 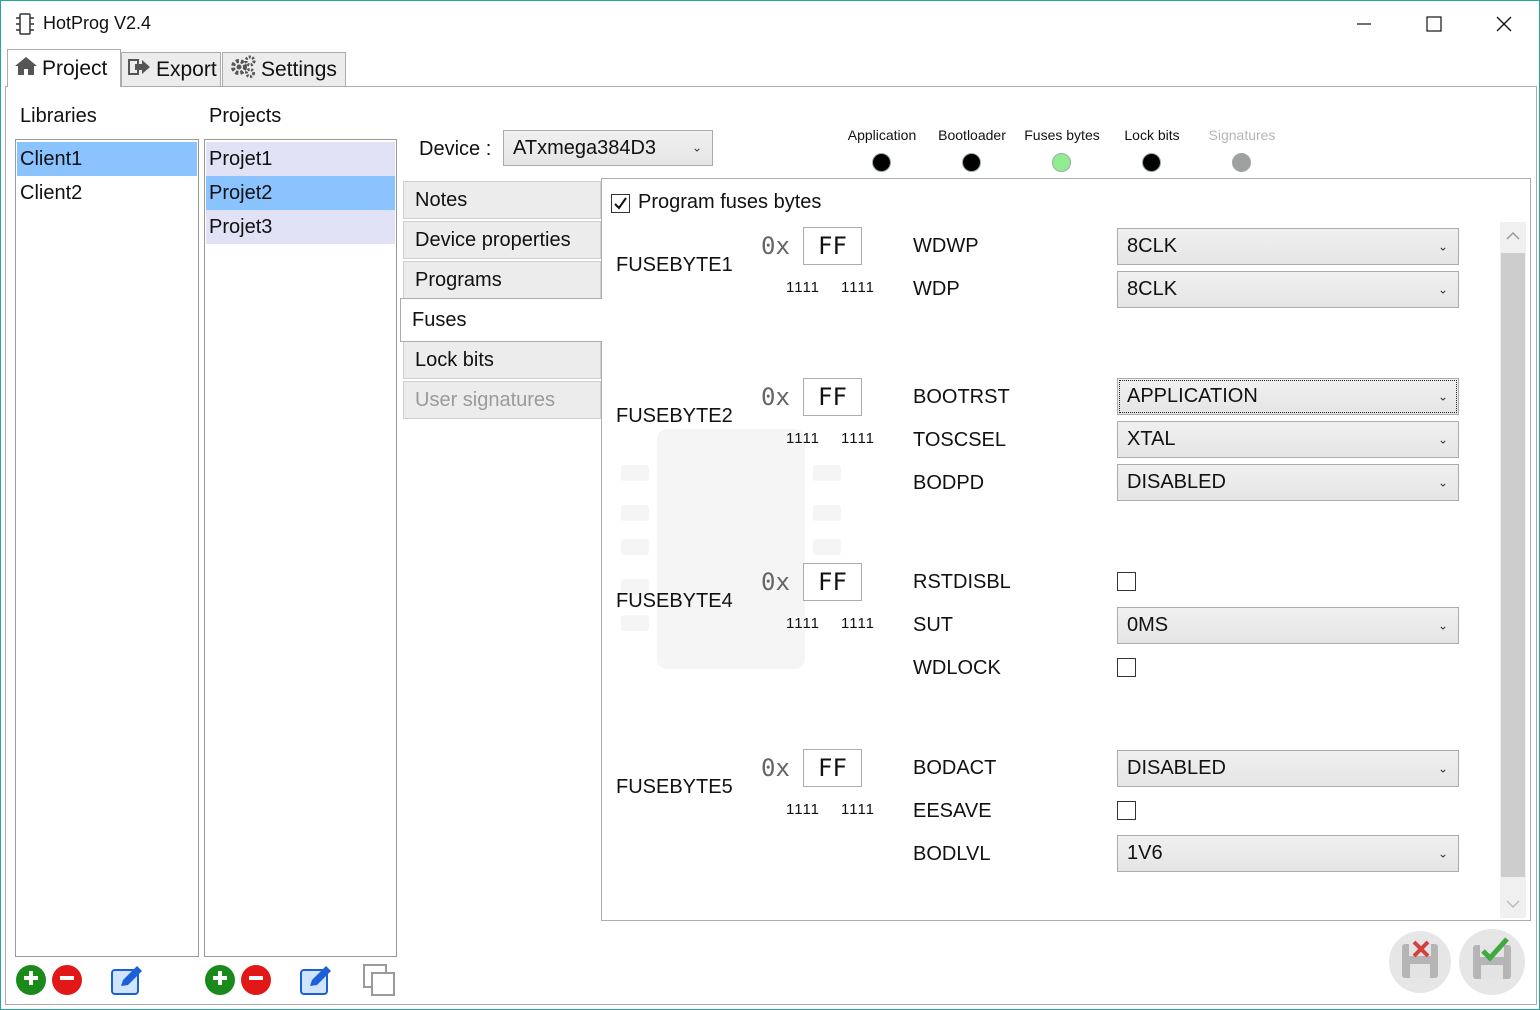 I want to click on fuse-field-label: SUT, so click(x=933, y=625).